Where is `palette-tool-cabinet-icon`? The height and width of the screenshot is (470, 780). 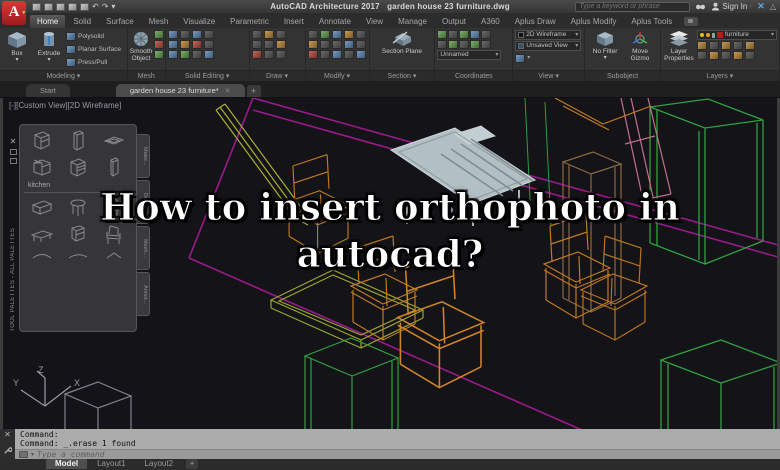
palette-tool-cabinet-icon is located at coordinates (42, 141).